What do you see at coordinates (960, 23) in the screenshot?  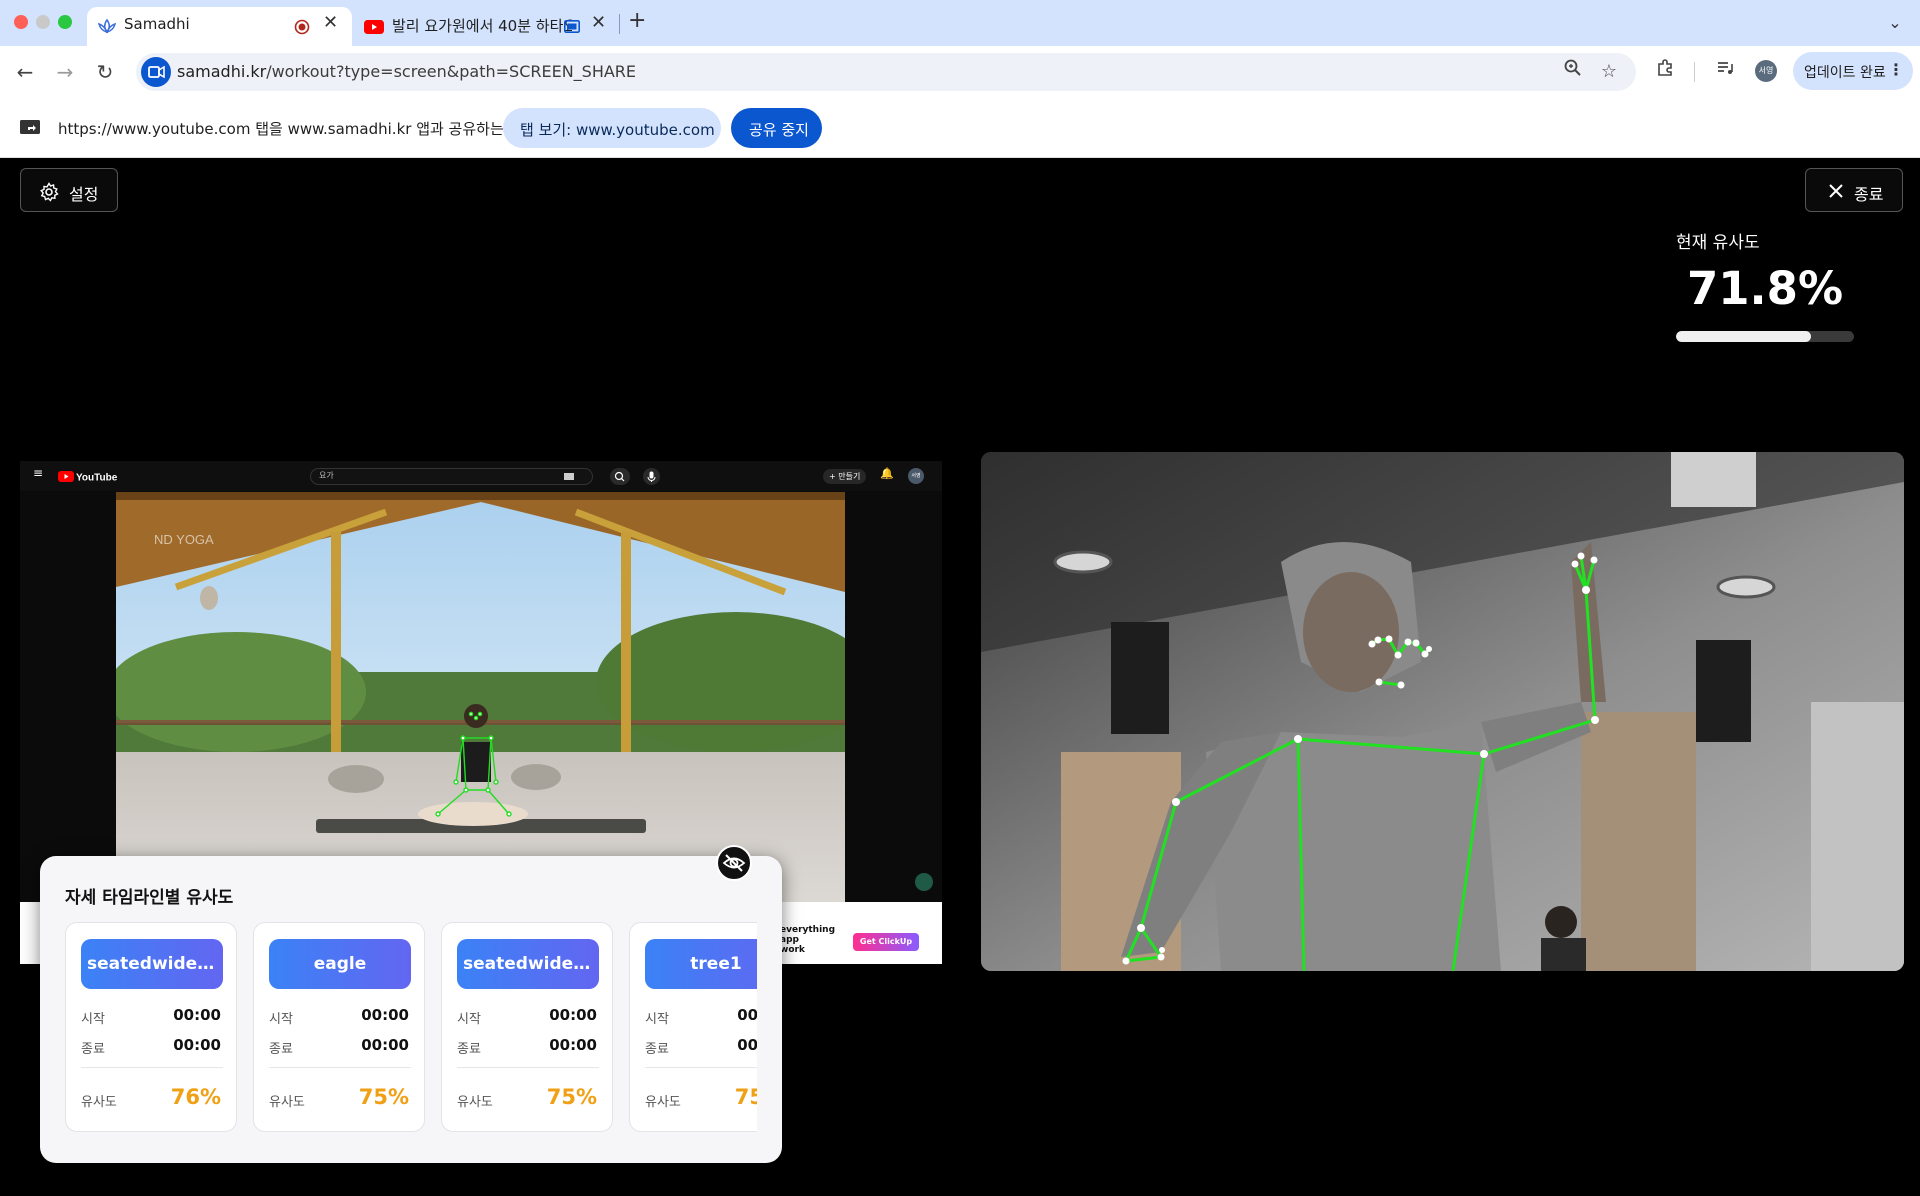 I see `browser-tabbar: Samadhi ✕ 발리 요가원에서 40분 하타요가 ✕ + ⌄` at bounding box center [960, 23].